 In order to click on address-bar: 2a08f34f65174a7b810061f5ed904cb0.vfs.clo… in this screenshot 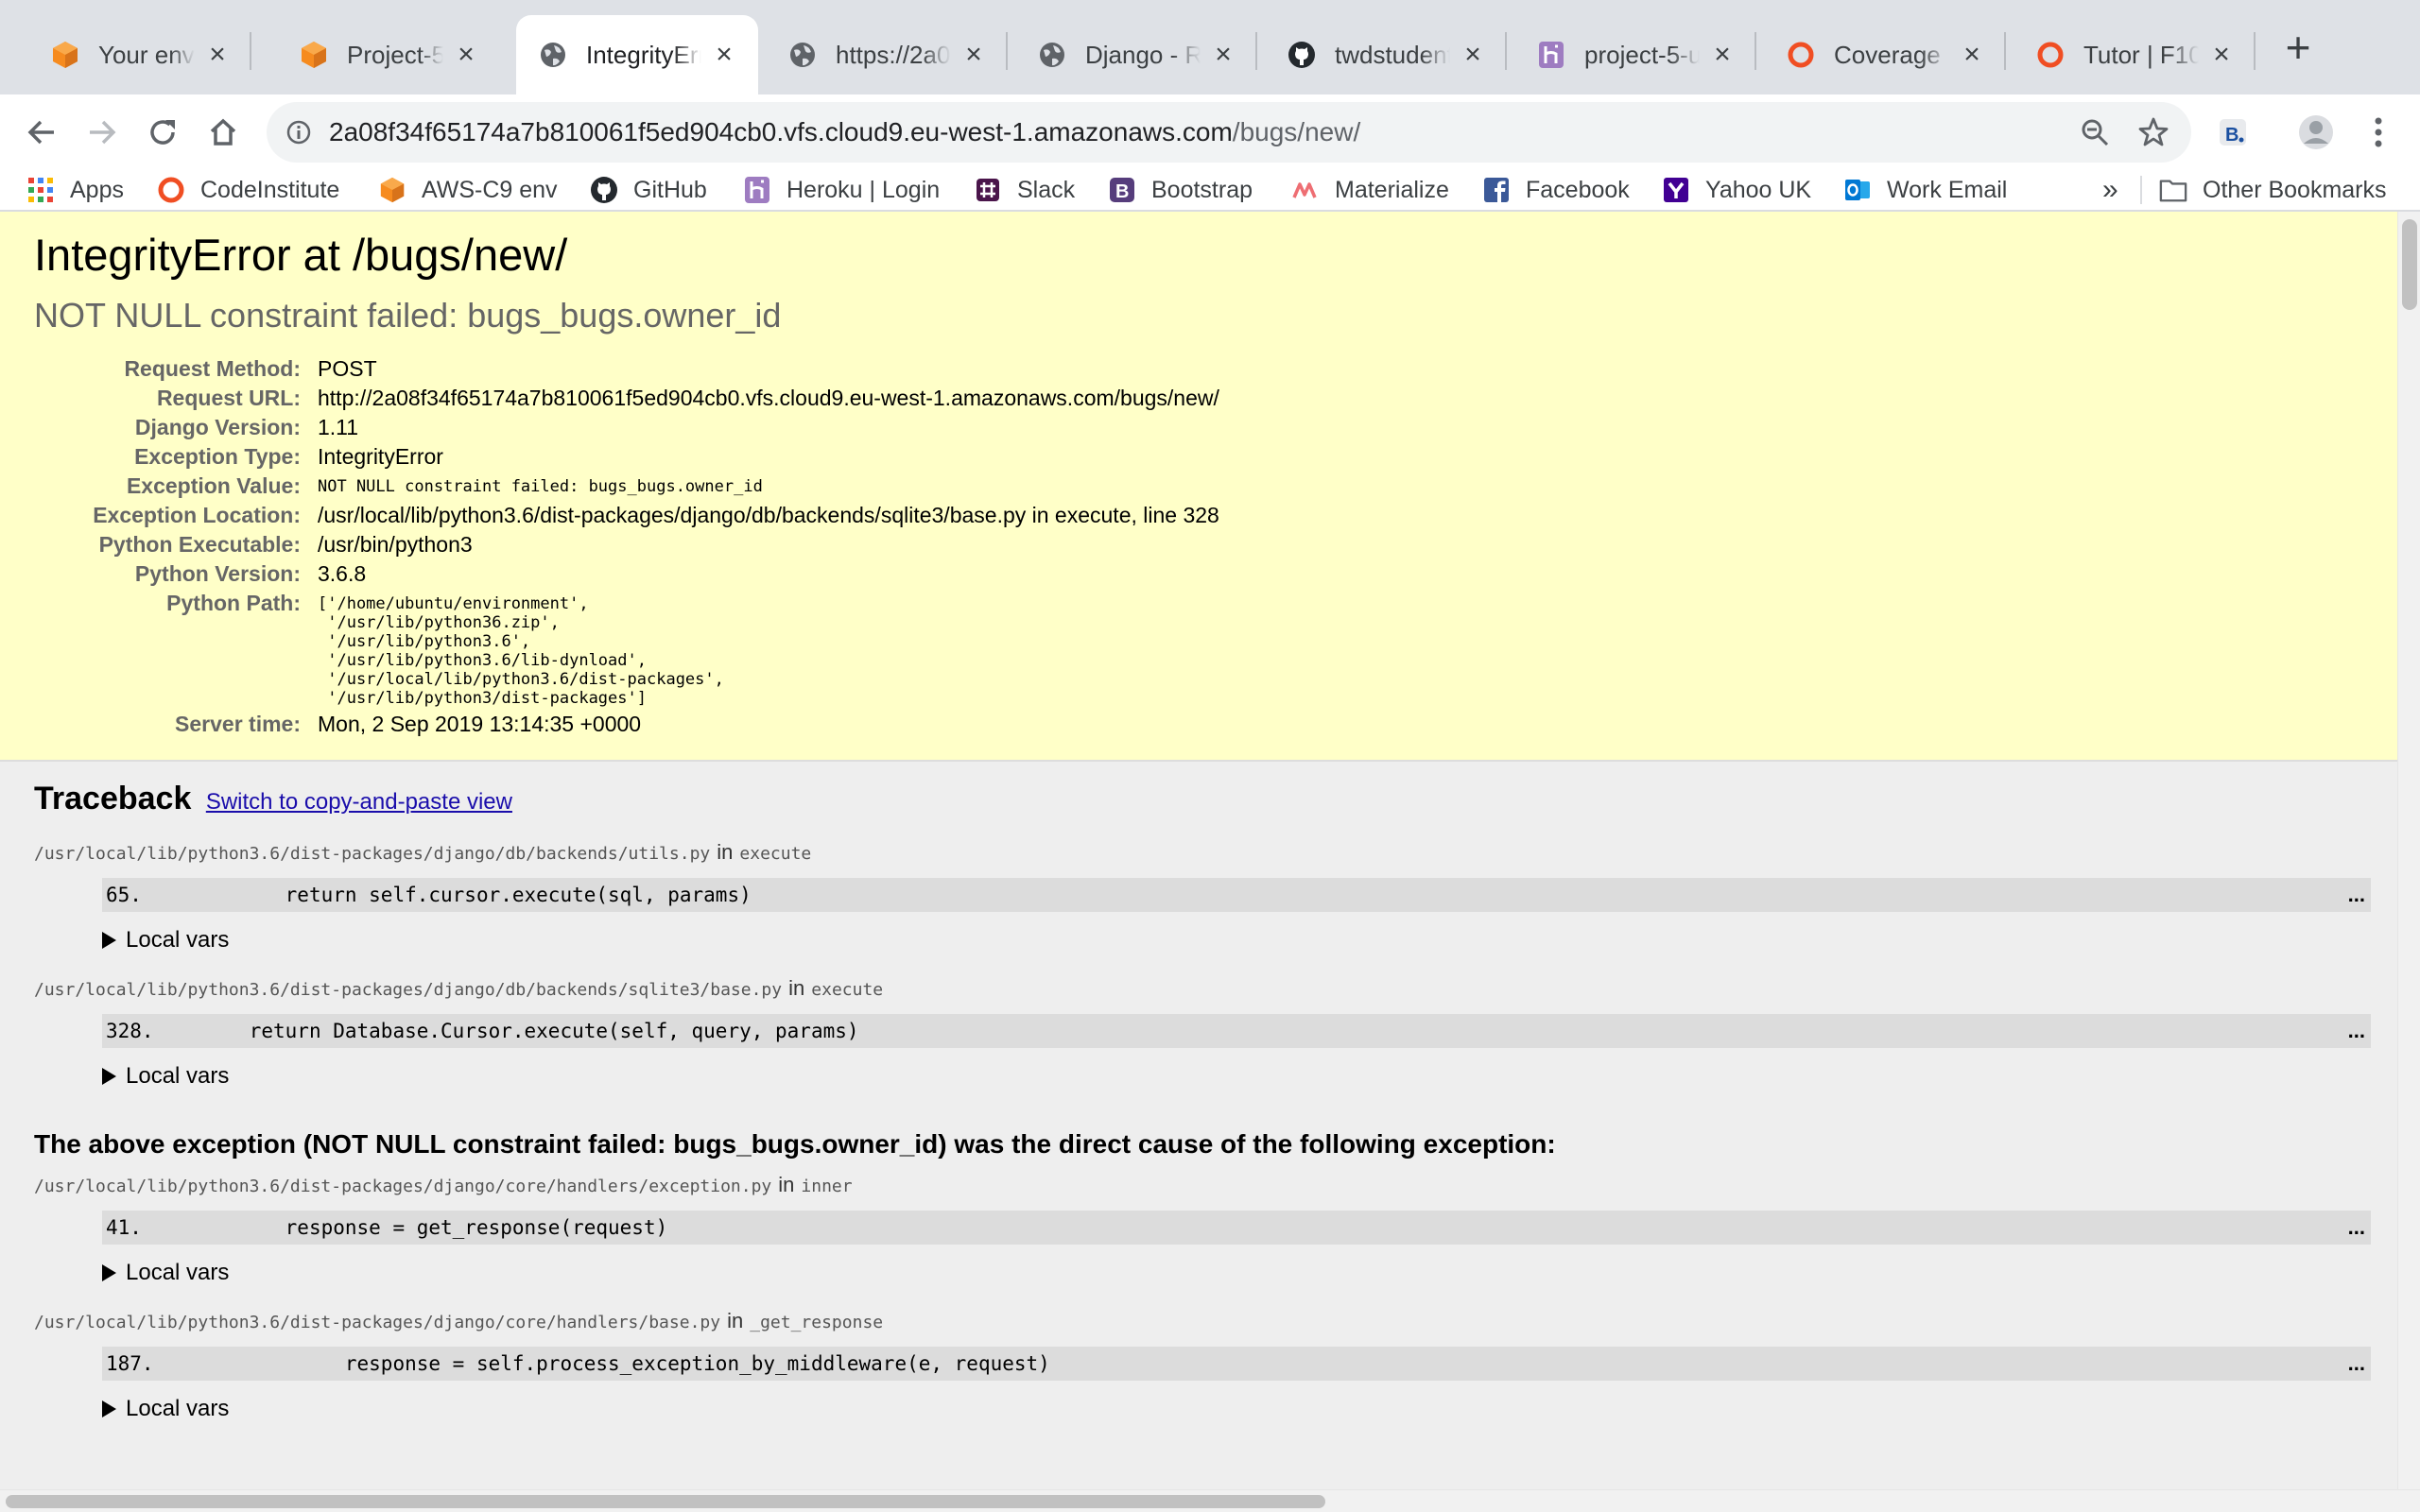, I will do `click(1229, 132)`.